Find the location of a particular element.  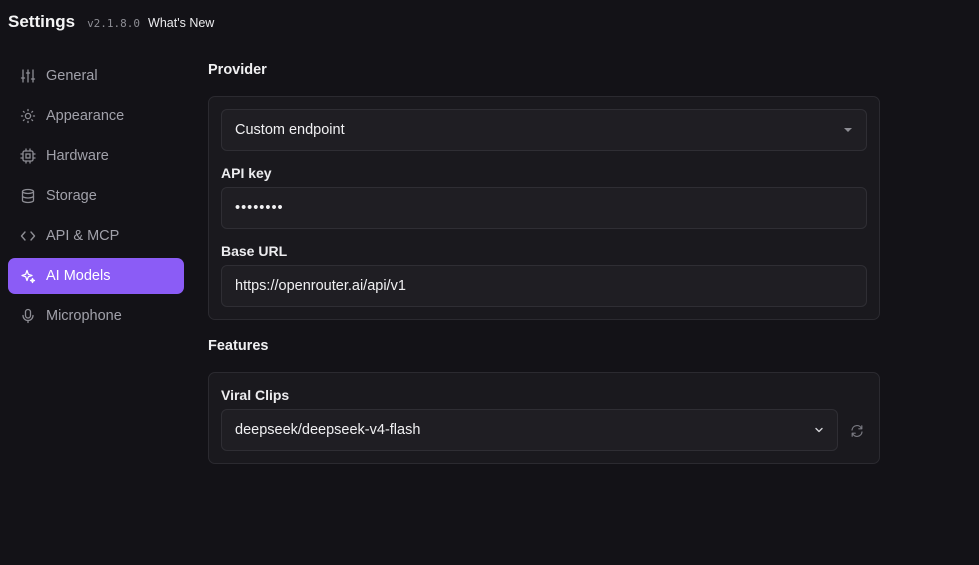

features-section-title: Features is located at coordinates (238, 346).